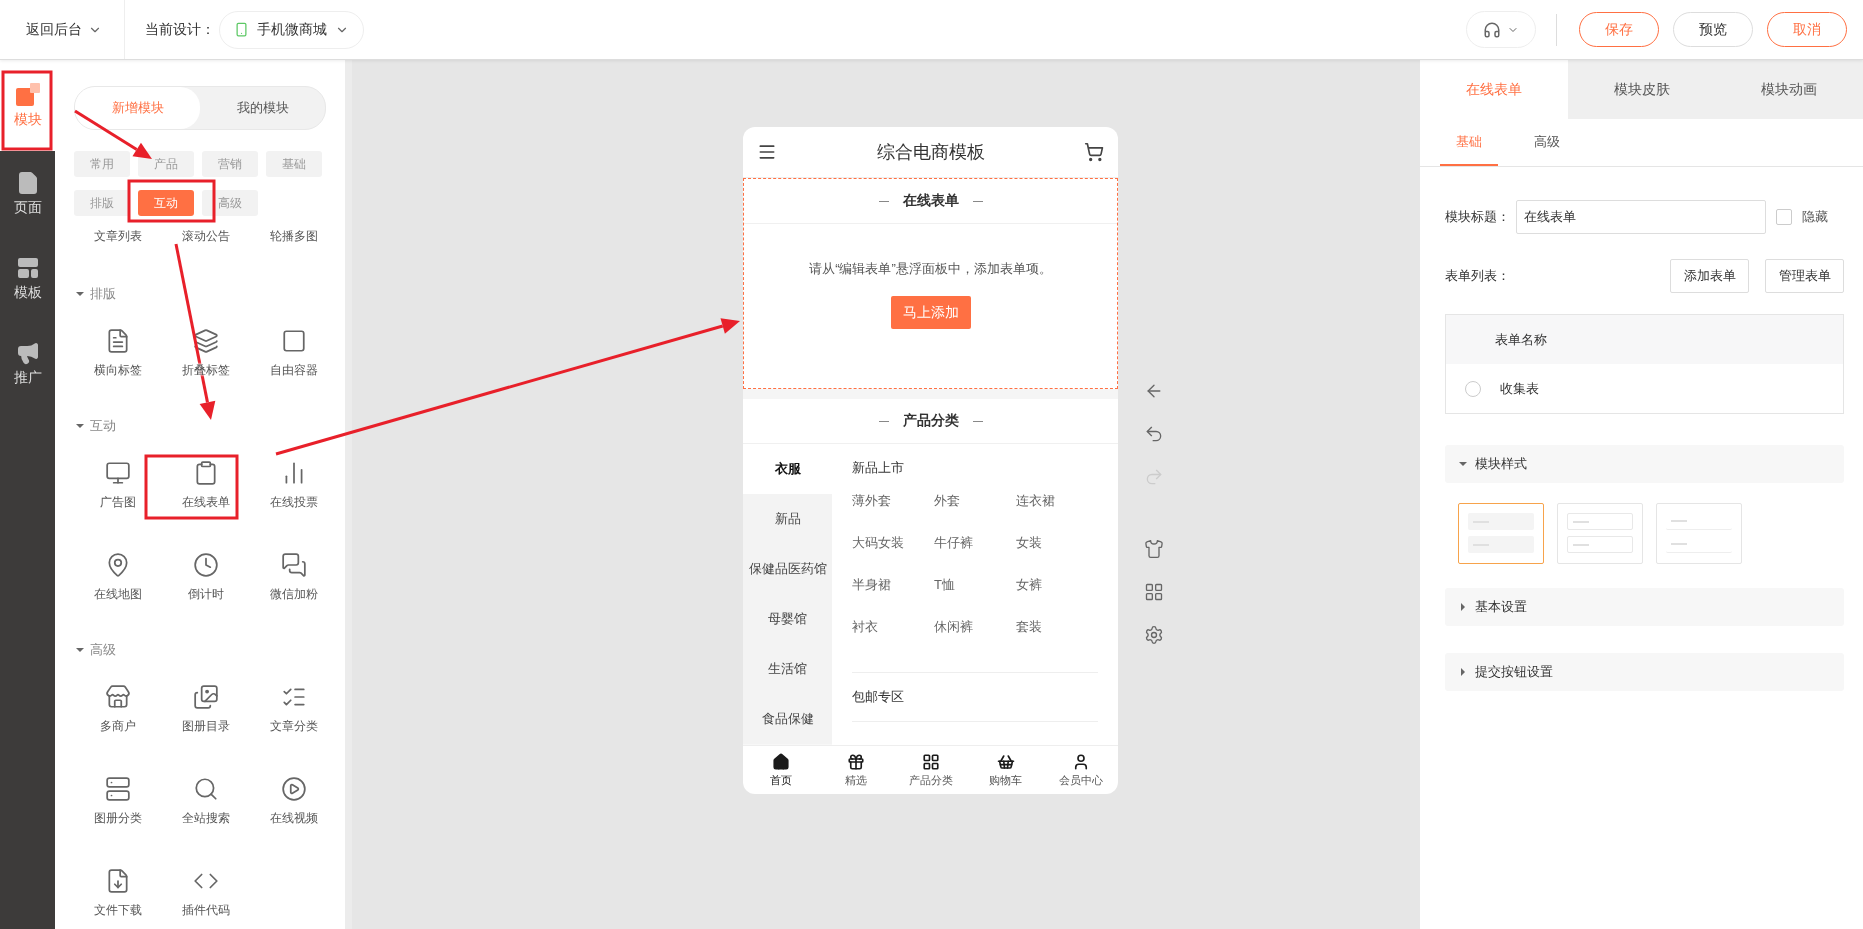  Describe the element at coordinates (893, 597) in the screenshot. I see `subcategory-link: 半身裙` at that location.